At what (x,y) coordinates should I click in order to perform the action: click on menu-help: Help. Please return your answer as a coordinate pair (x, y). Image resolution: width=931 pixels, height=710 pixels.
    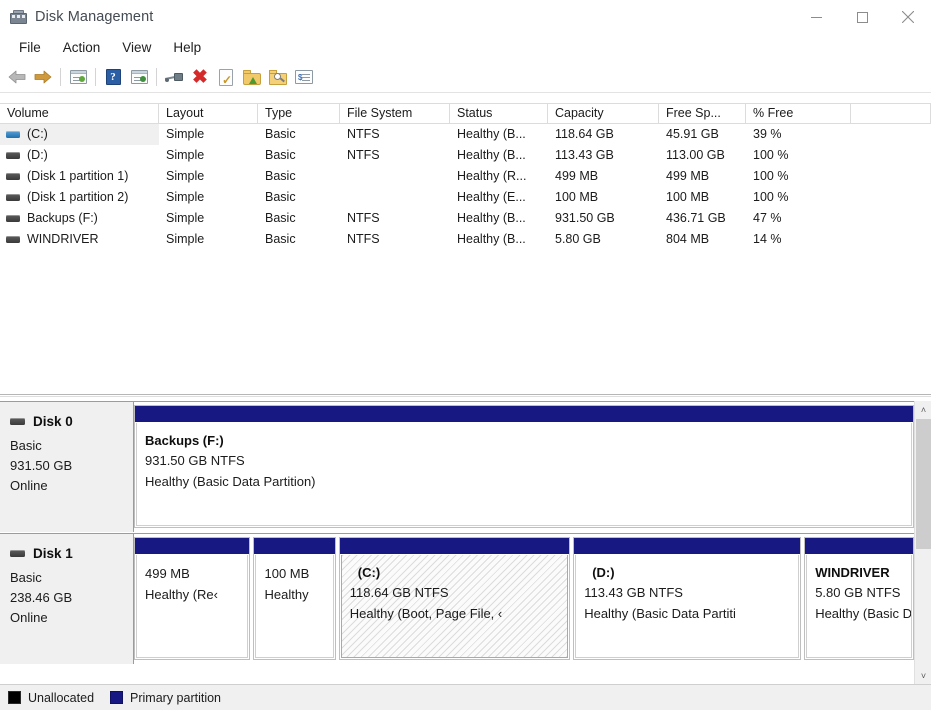
    Looking at the image, I should click on (187, 48).